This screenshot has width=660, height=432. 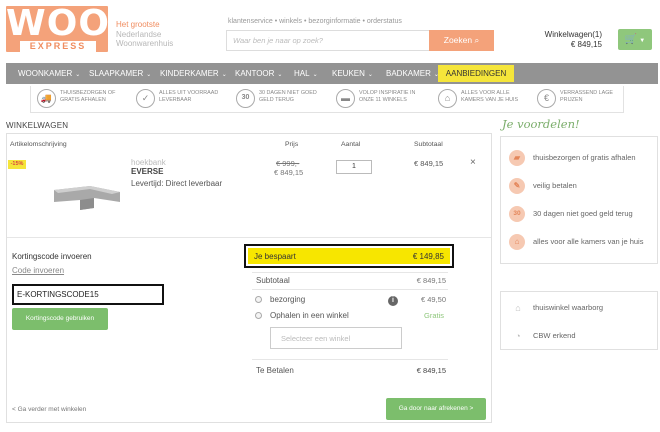 I want to click on nav-item-kinderkamer: KINDERKAMER ⌄, so click(x=193, y=73).